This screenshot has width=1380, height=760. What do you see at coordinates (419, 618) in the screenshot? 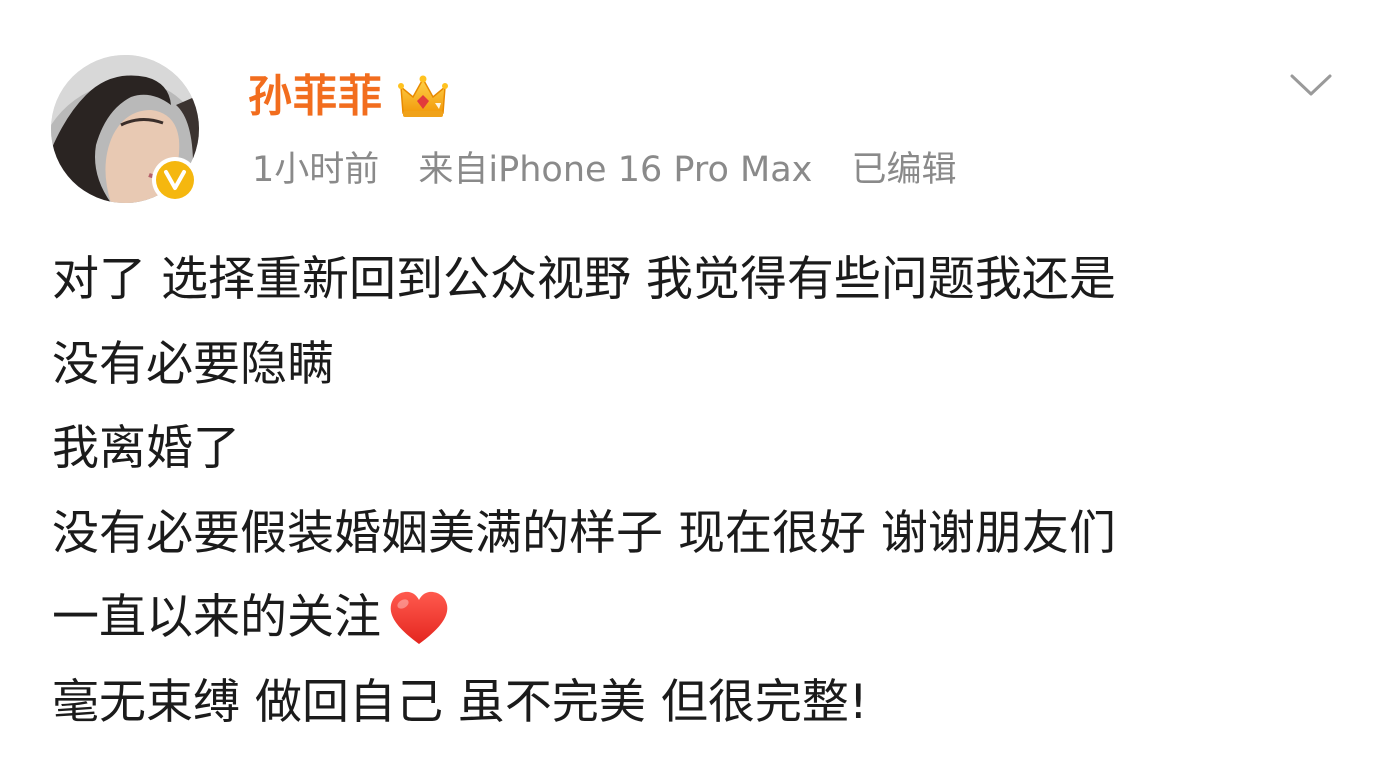
I see `heart-icon` at bounding box center [419, 618].